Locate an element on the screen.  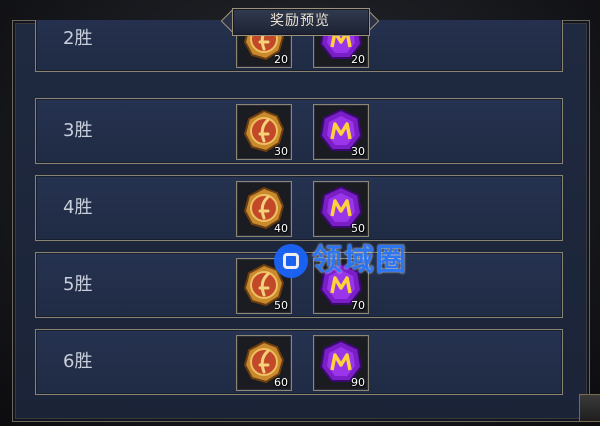
win-count-label: 5胜 is located at coordinates (78, 284).